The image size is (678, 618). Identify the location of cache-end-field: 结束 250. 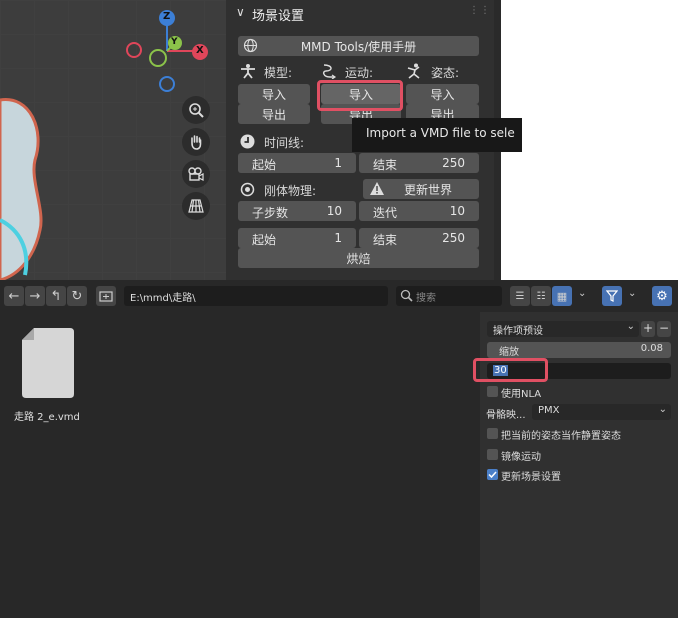
(419, 238).